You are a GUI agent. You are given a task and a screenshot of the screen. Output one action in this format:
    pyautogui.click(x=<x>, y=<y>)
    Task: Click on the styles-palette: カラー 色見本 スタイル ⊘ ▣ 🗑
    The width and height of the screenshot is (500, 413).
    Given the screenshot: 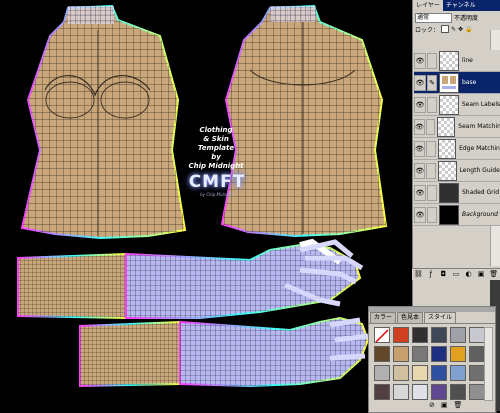 What is the action you would take?
    pyautogui.click(x=432, y=359)
    